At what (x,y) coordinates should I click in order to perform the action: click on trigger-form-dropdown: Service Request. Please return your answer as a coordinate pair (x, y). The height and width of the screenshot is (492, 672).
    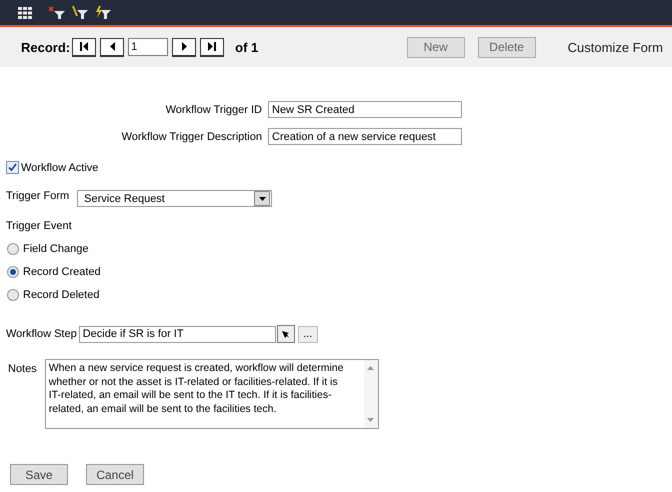
    Looking at the image, I should click on (174, 198).